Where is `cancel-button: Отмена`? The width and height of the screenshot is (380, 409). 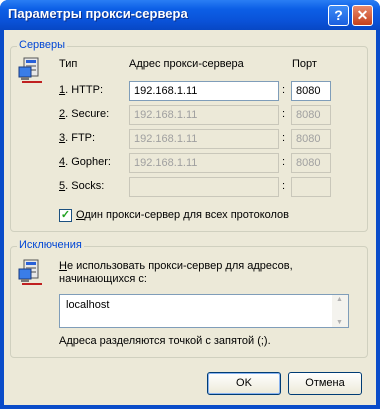 cancel-button: Отмена is located at coordinates (325, 383).